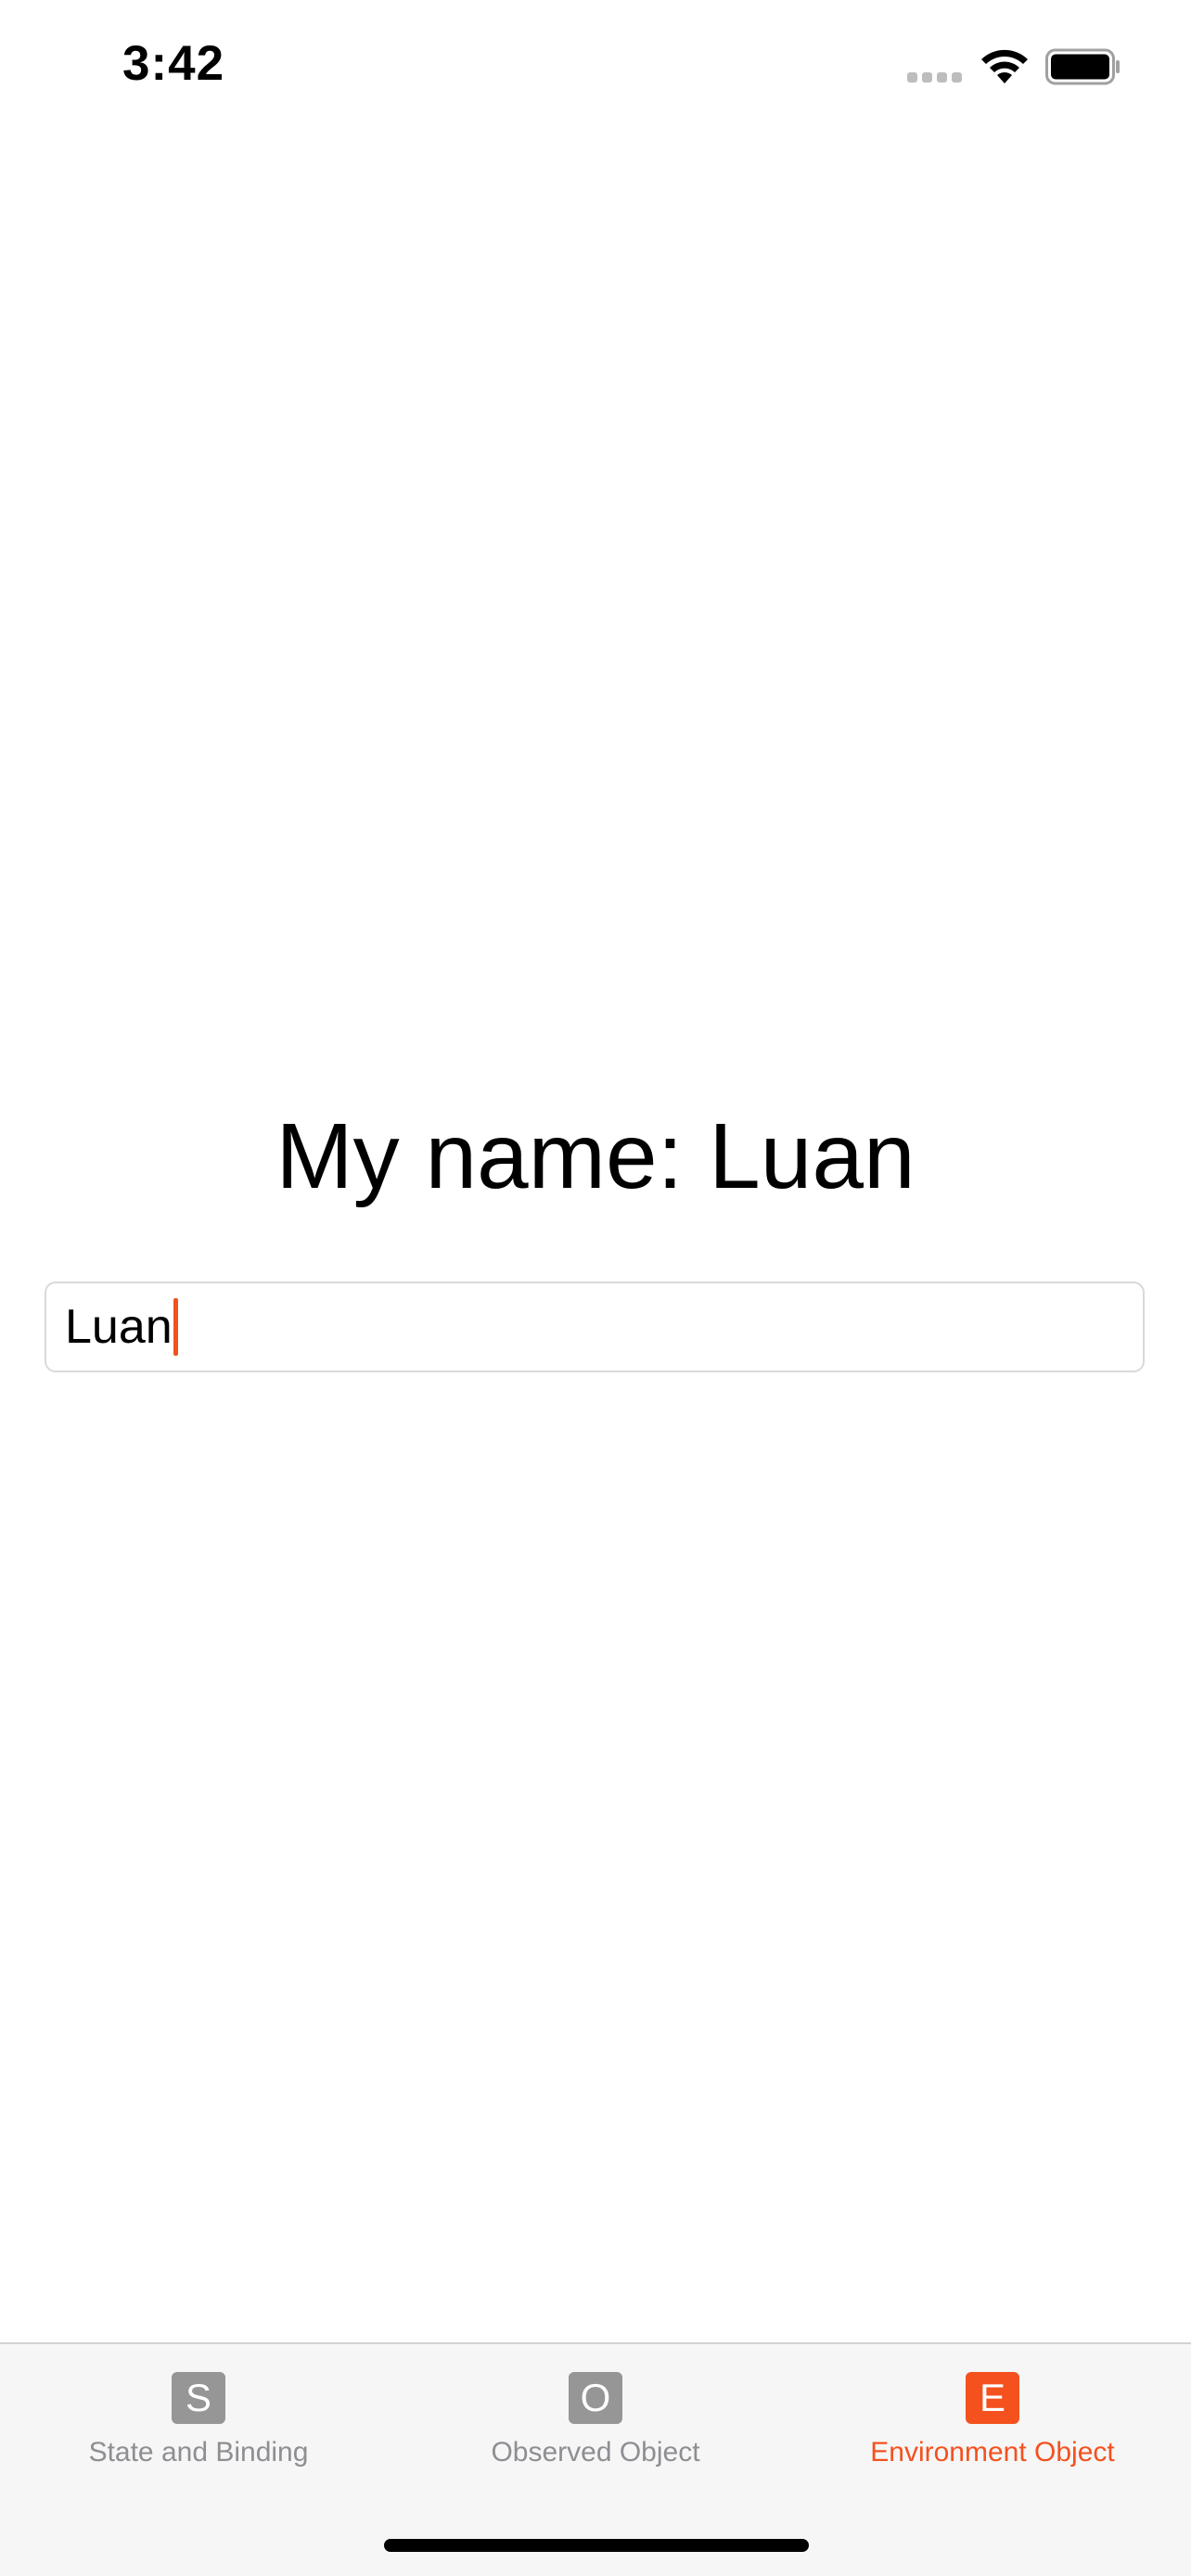 The image size is (1191, 2576). Describe the element at coordinates (595, 2452) in the screenshot. I see `tab-label-observed-object: Observed Object` at that location.